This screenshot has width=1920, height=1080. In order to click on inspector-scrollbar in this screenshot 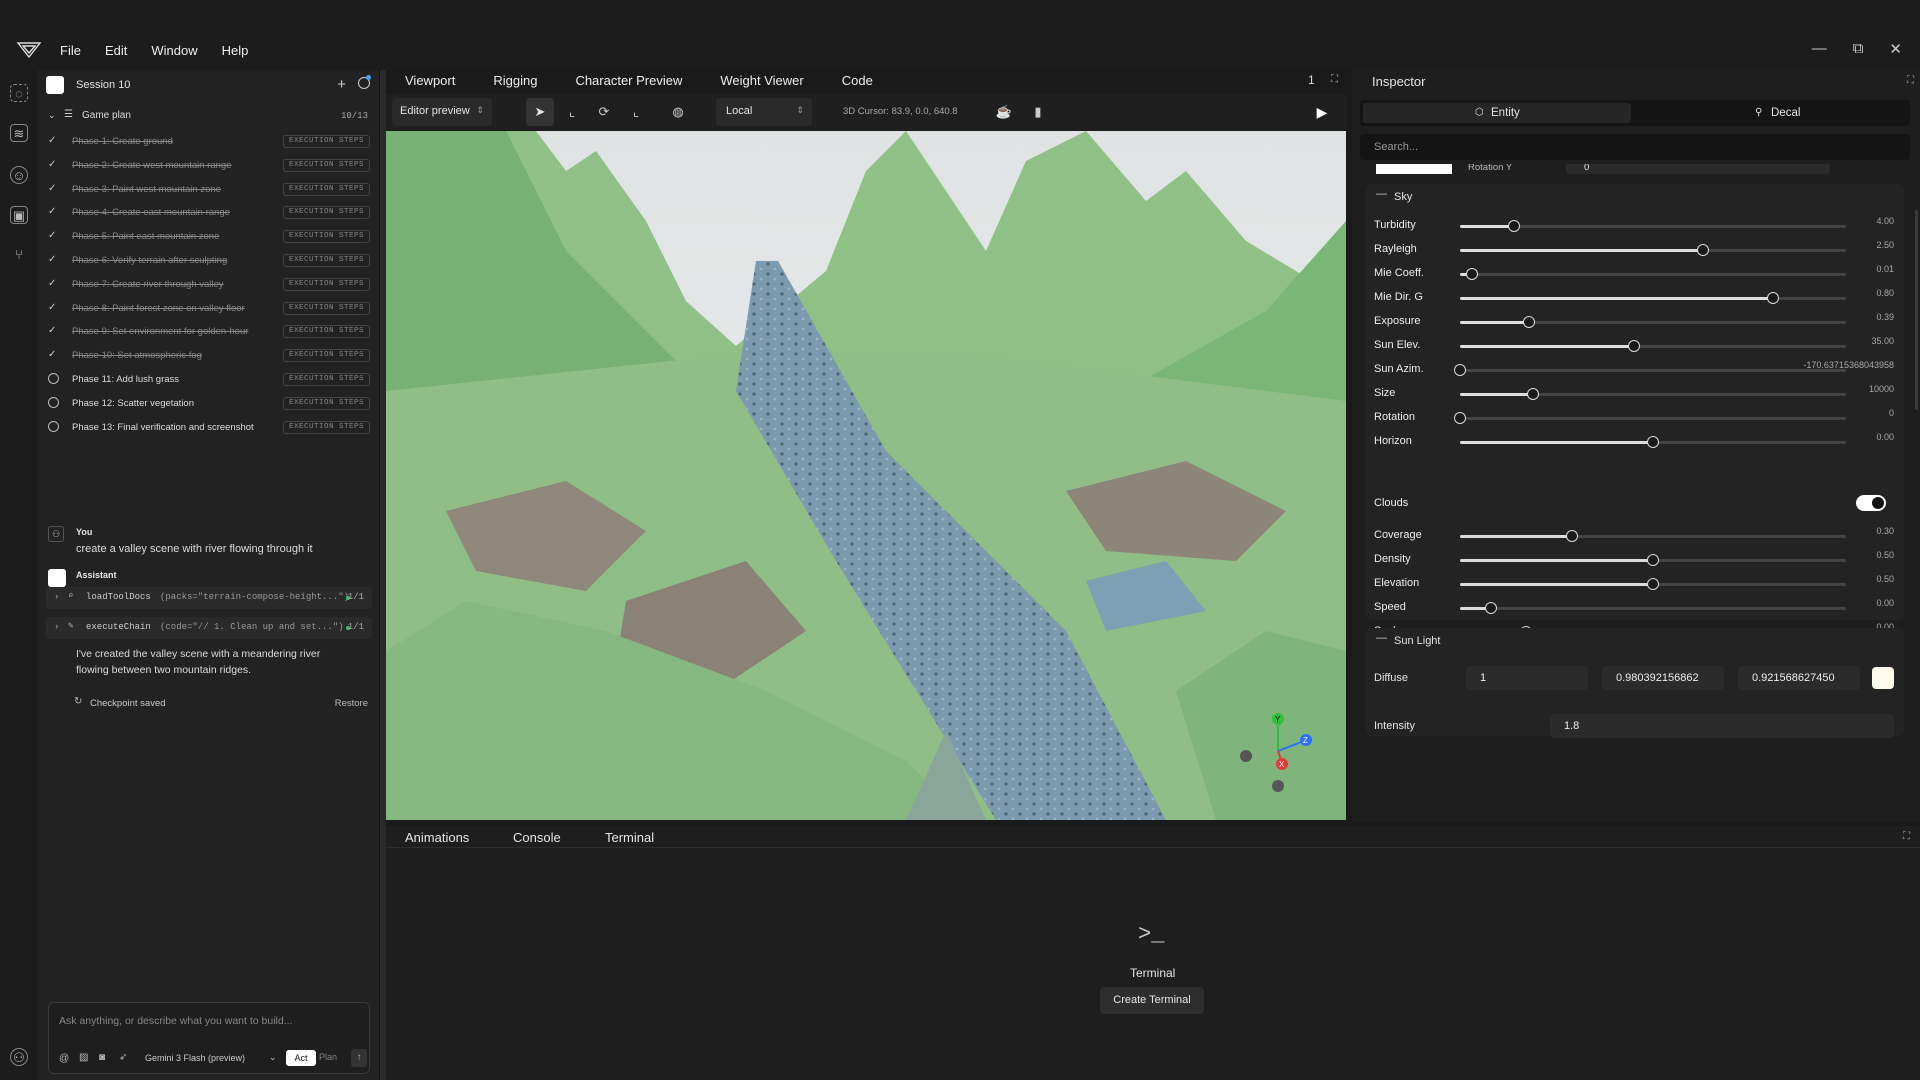, I will do `click(1916, 310)`.